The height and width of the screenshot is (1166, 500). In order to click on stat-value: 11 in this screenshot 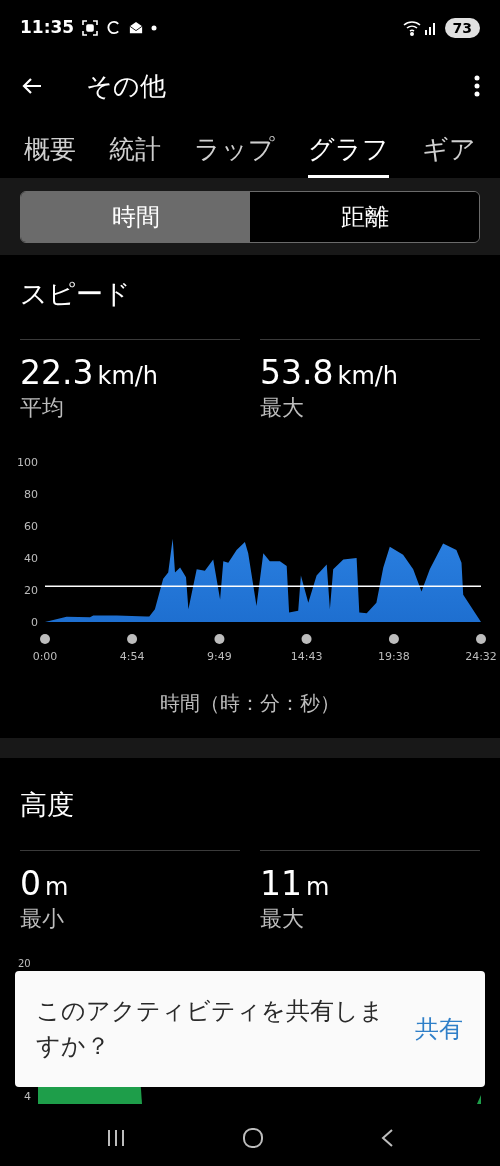, I will do `click(281, 884)`.